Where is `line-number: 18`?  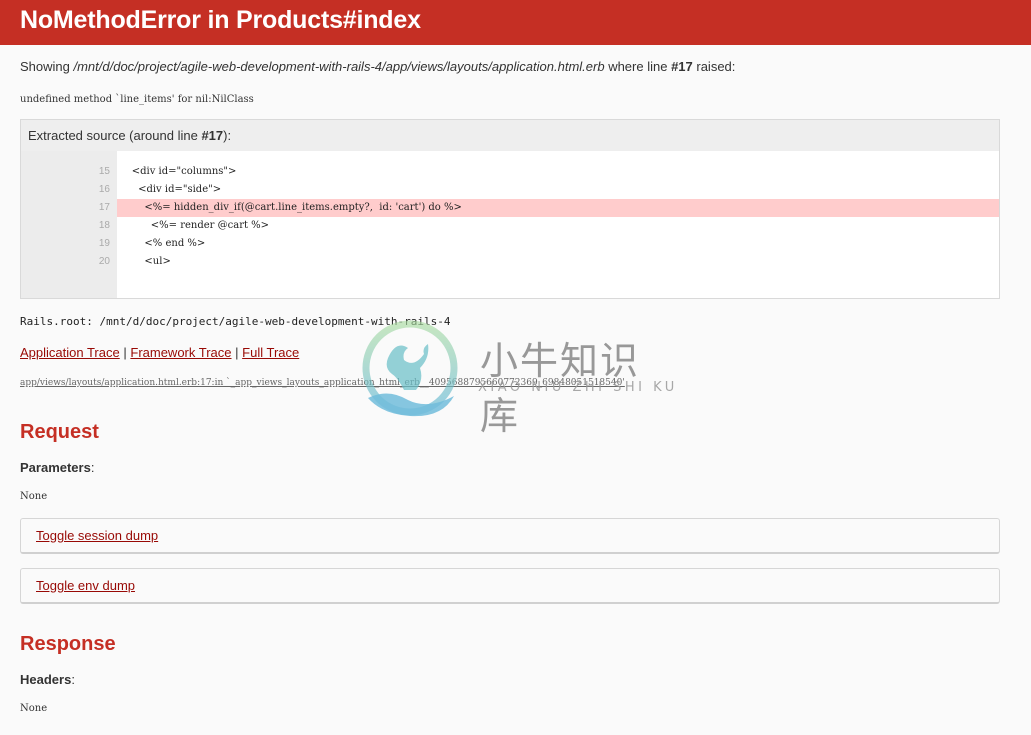 line-number: 18 is located at coordinates (104, 225).